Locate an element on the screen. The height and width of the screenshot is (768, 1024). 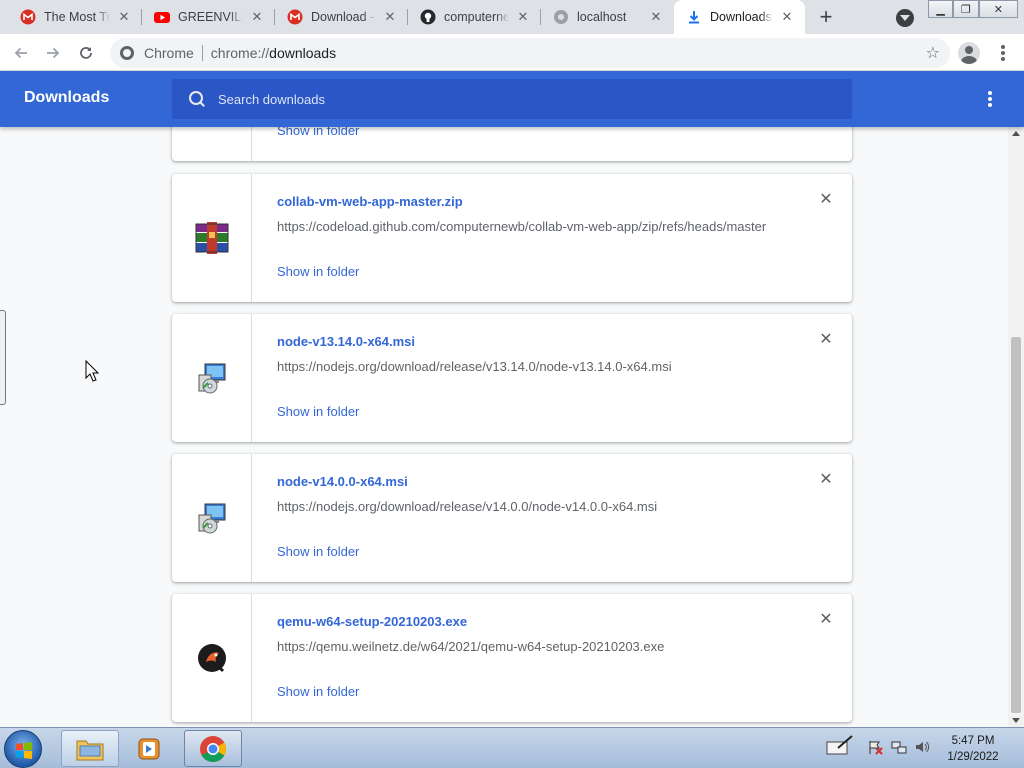
download-icon is located at coordinates (694, 17).